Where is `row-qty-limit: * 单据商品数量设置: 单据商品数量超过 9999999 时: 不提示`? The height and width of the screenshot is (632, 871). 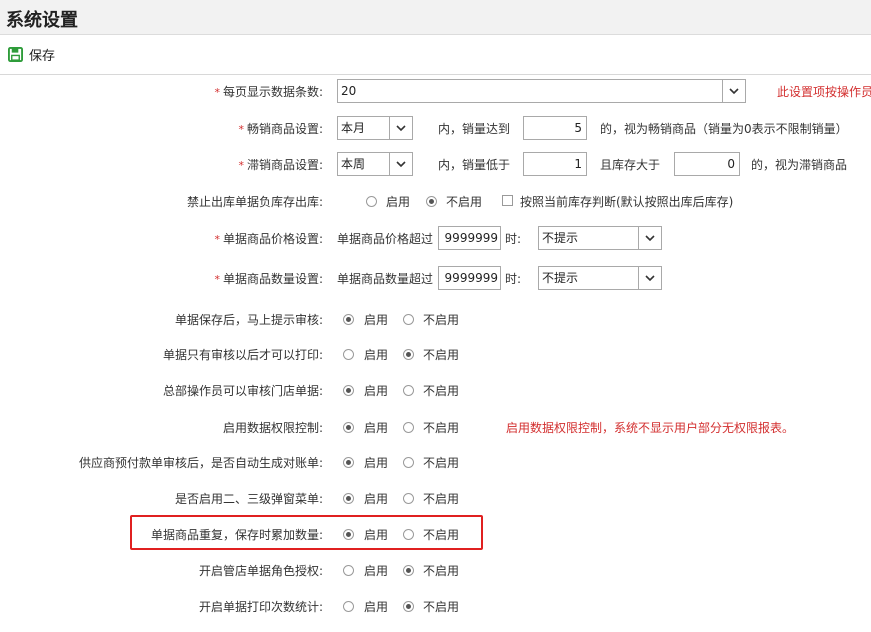 row-qty-limit: * 单据商品数量设置: 单据商品数量超过 9999999 时: 不提示 is located at coordinates (435, 279).